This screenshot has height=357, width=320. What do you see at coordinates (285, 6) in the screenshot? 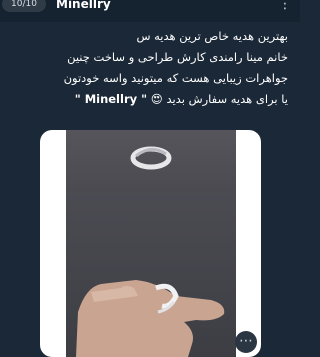
I see `more-icon: ⋮` at bounding box center [285, 6].